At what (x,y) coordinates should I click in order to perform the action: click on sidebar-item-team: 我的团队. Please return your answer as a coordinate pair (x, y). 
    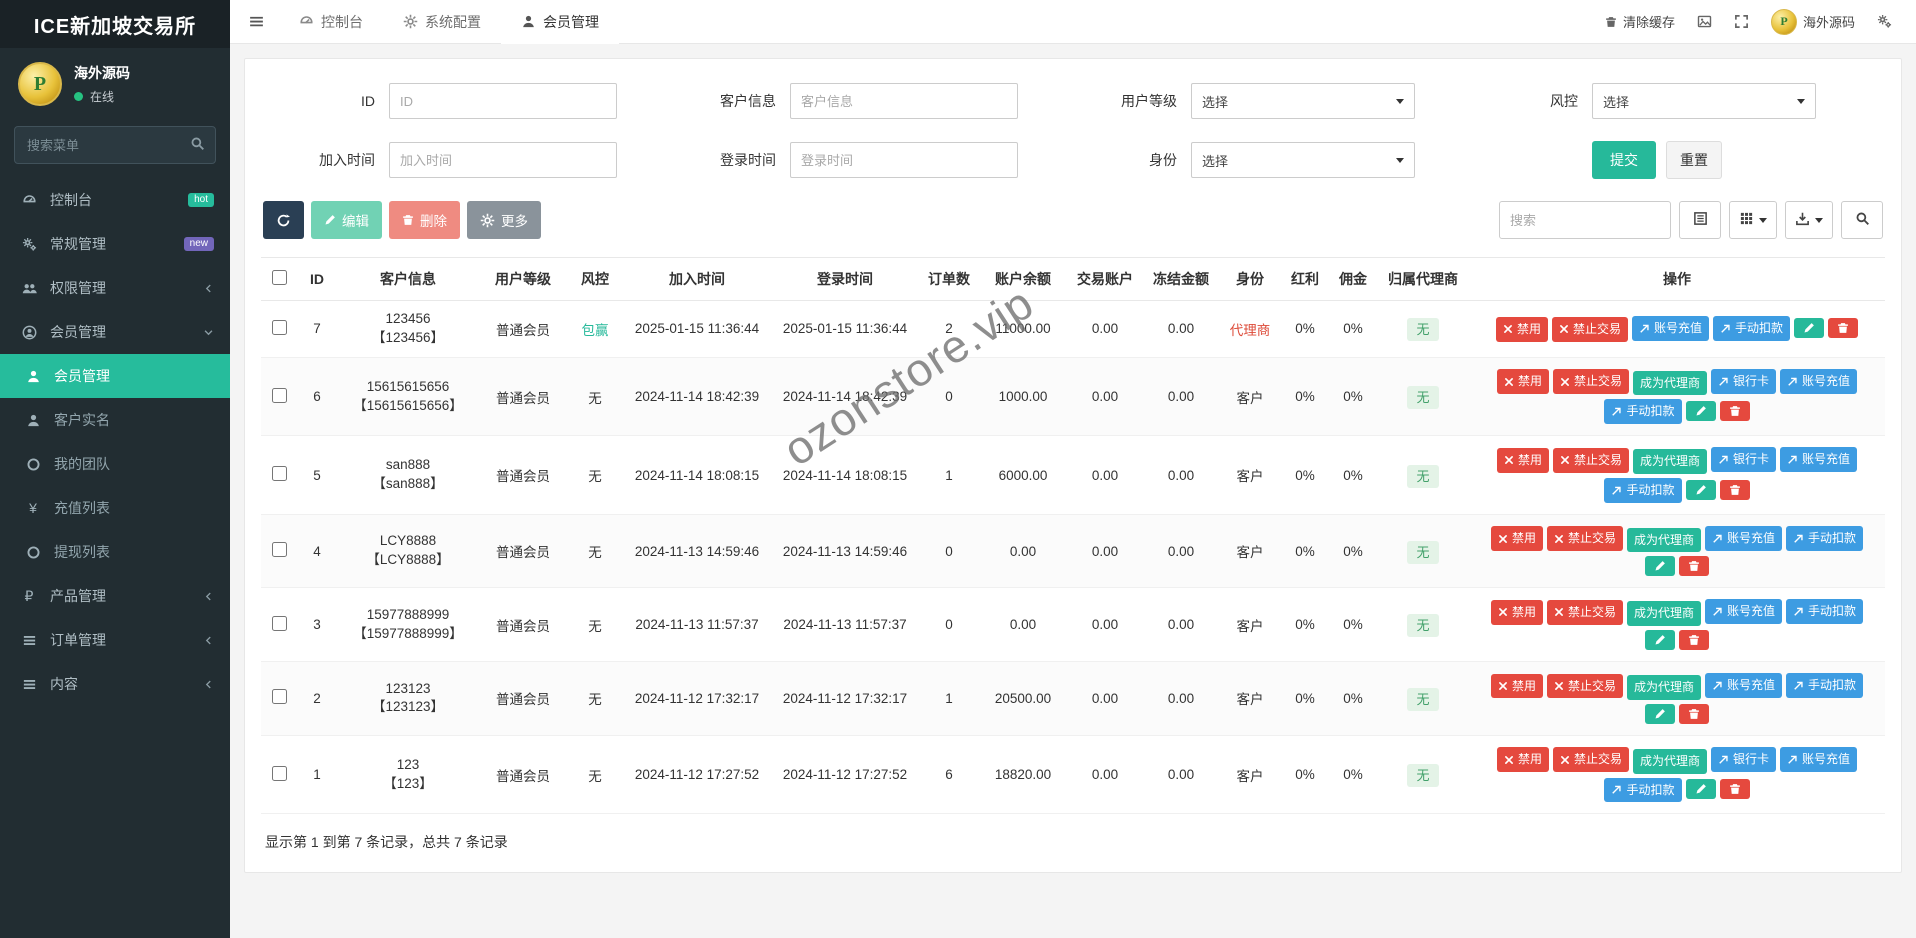
    Looking at the image, I should click on (115, 464).